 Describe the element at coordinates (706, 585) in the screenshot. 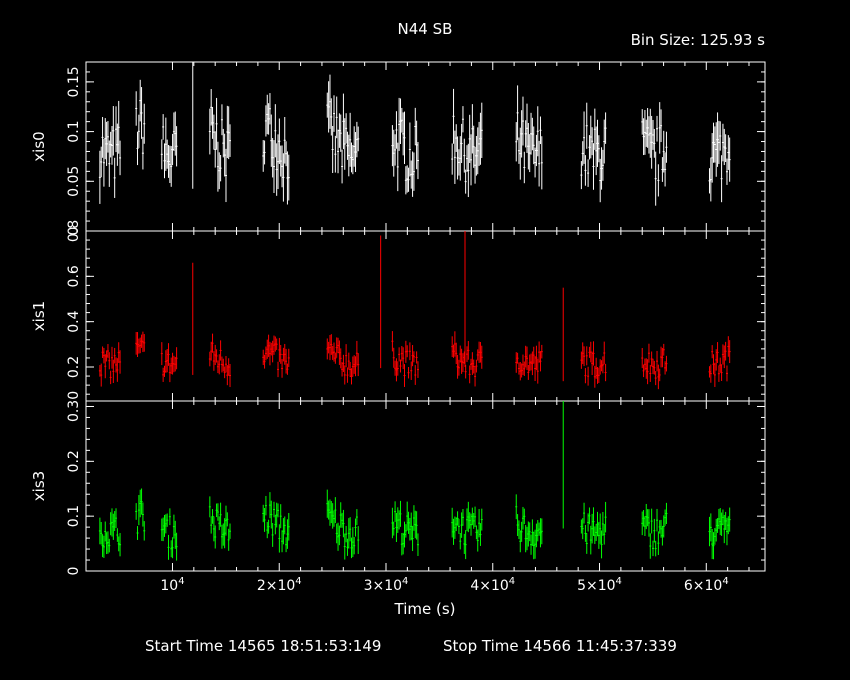

I see `x-tick-label: 6×104` at that location.